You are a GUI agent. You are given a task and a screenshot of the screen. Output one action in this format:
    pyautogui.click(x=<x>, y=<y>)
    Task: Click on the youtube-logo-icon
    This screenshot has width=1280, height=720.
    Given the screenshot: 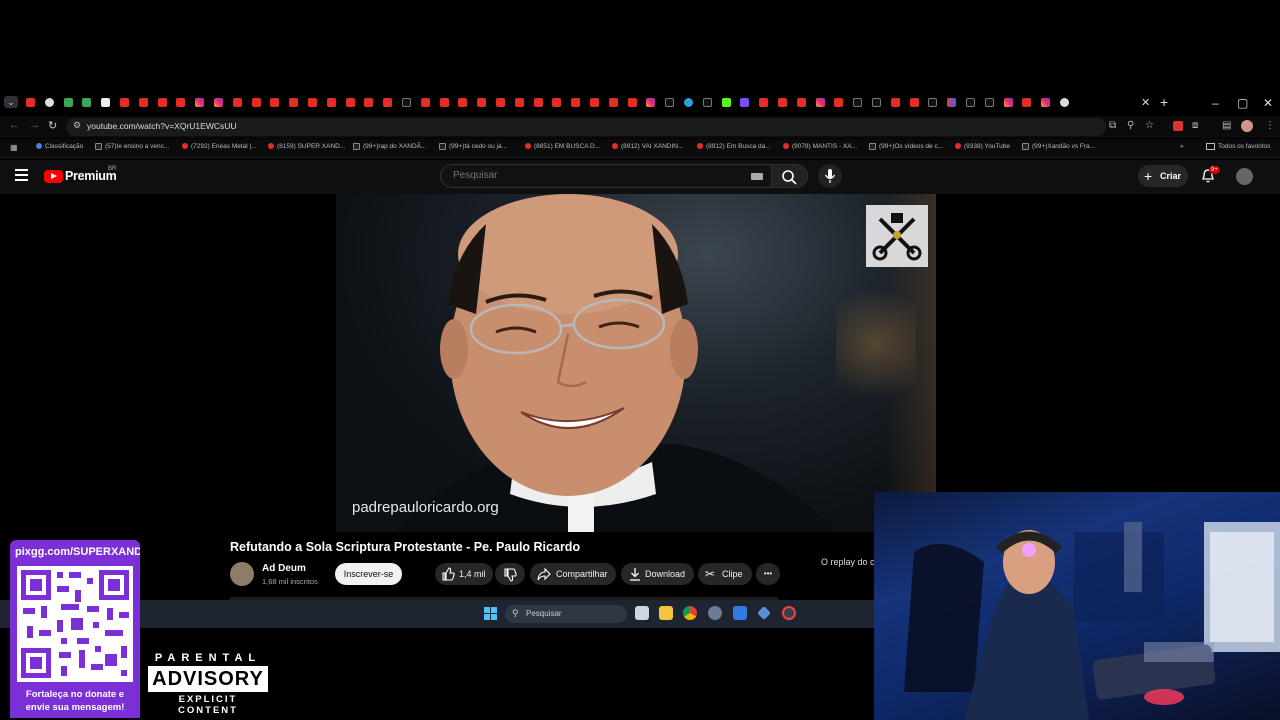 What is the action you would take?
    pyautogui.click(x=53, y=176)
    